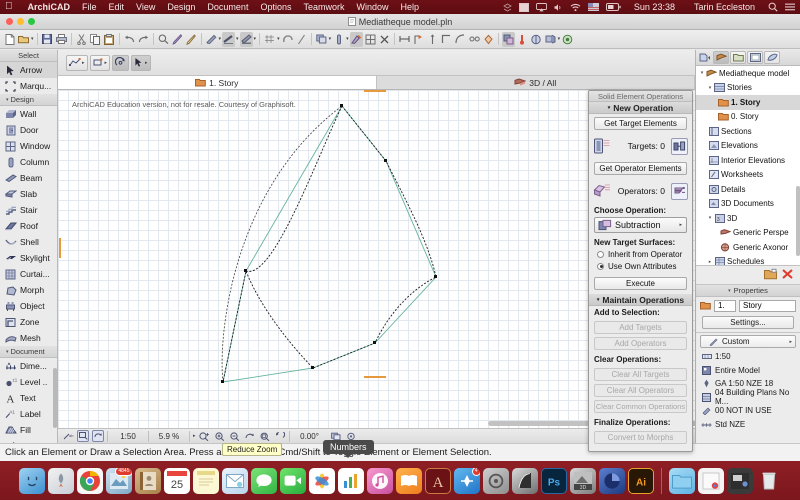 This screenshot has width=800, height=500. Describe the element at coordinates (748, 204) in the screenshot. I see `tree-item-3d-documents: 3D Documents` at that location.